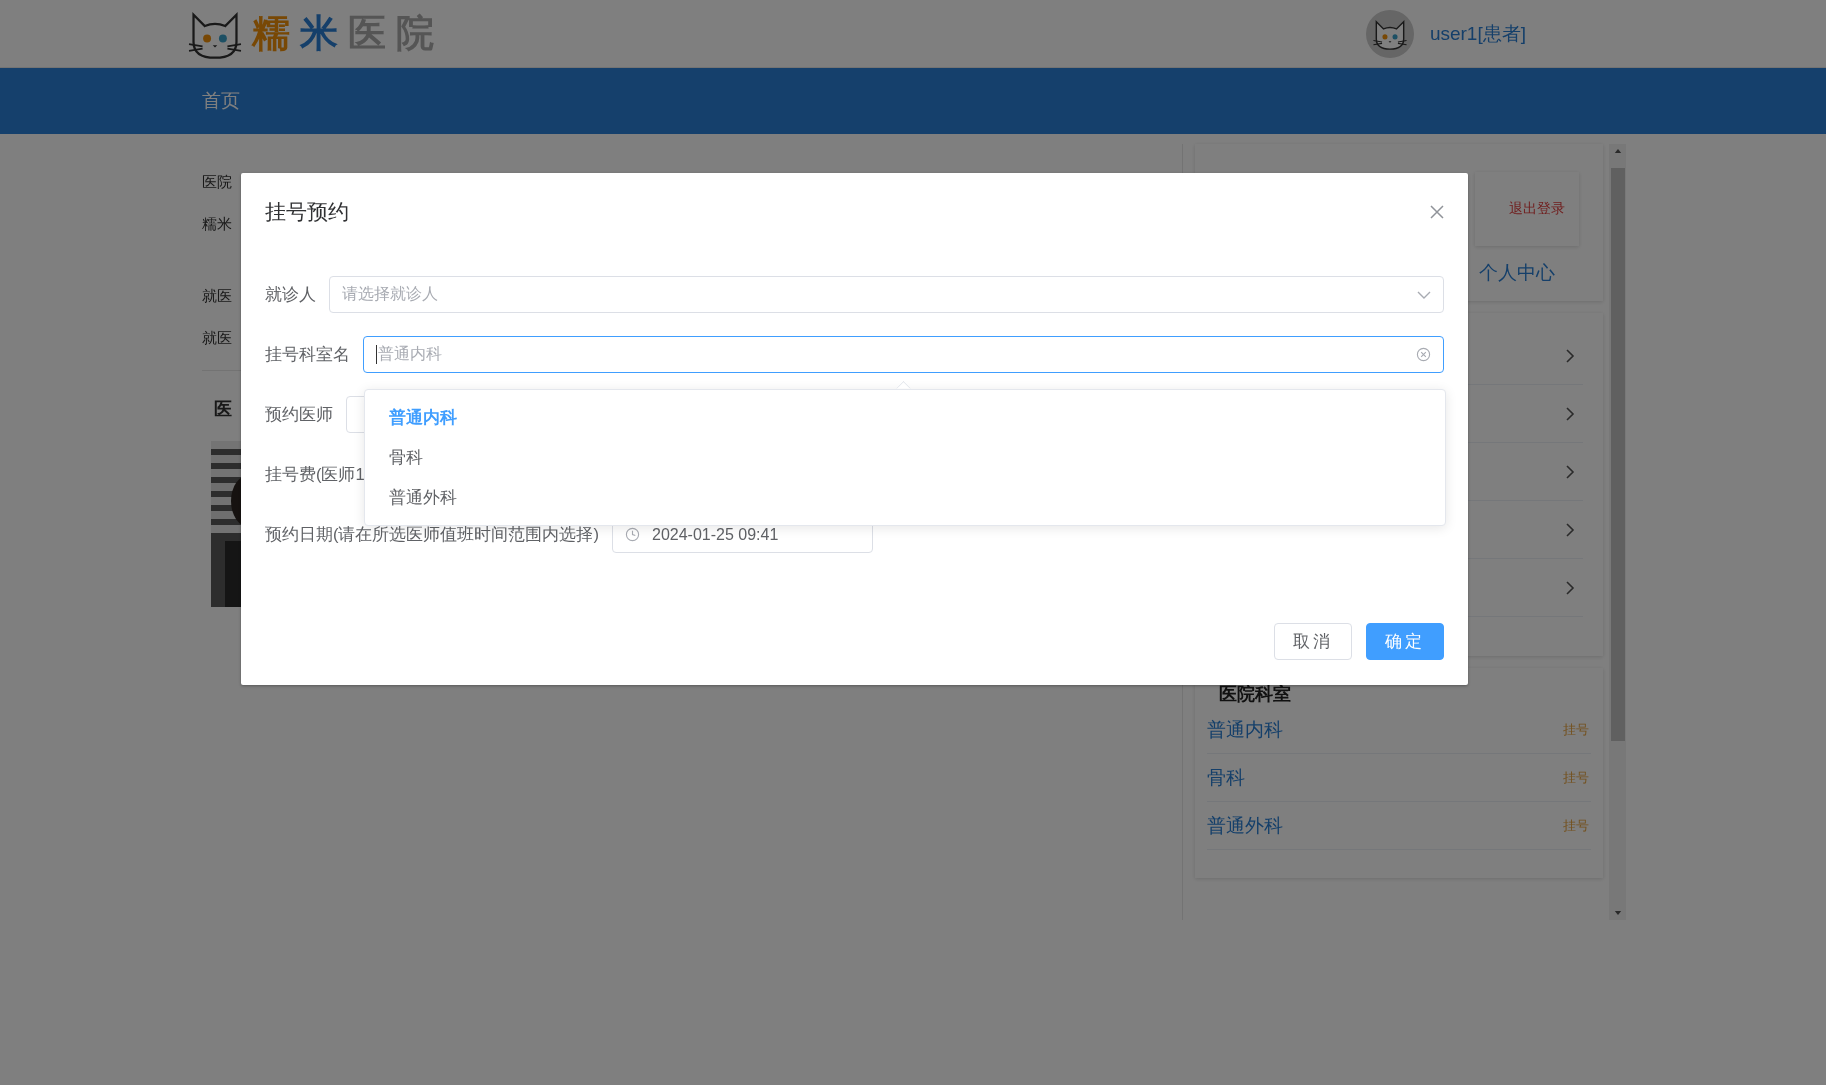 The height and width of the screenshot is (1085, 1826). What do you see at coordinates (217, 224) in the screenshot?
I see `info-text: 糯米` at bounding box center [217, 224].